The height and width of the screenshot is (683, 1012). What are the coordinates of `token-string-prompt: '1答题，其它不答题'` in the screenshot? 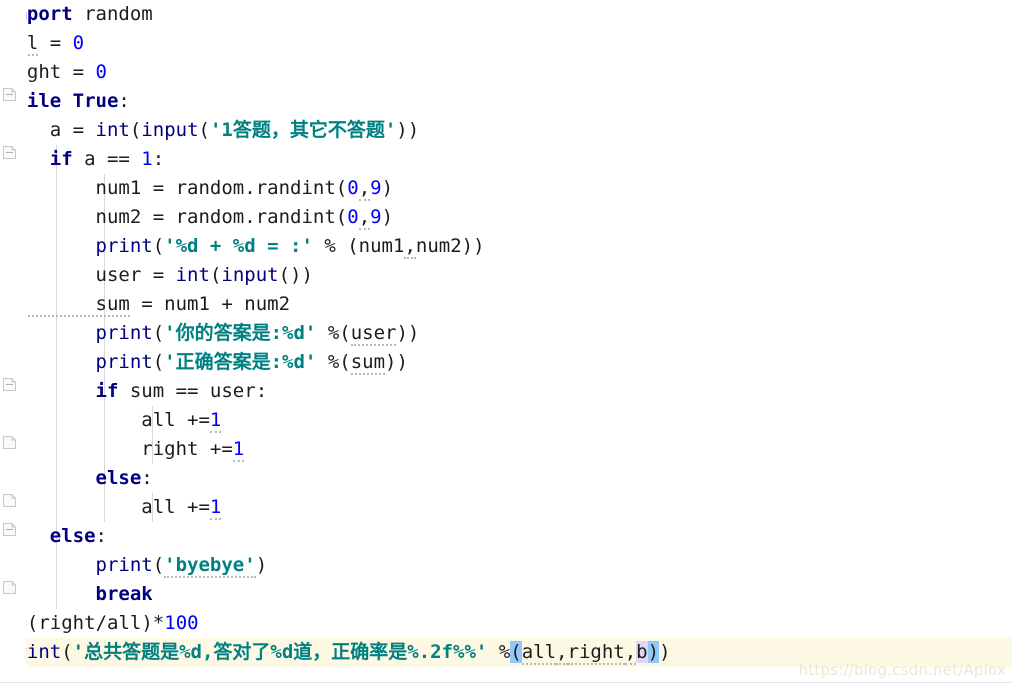 It's located at (303, 130).